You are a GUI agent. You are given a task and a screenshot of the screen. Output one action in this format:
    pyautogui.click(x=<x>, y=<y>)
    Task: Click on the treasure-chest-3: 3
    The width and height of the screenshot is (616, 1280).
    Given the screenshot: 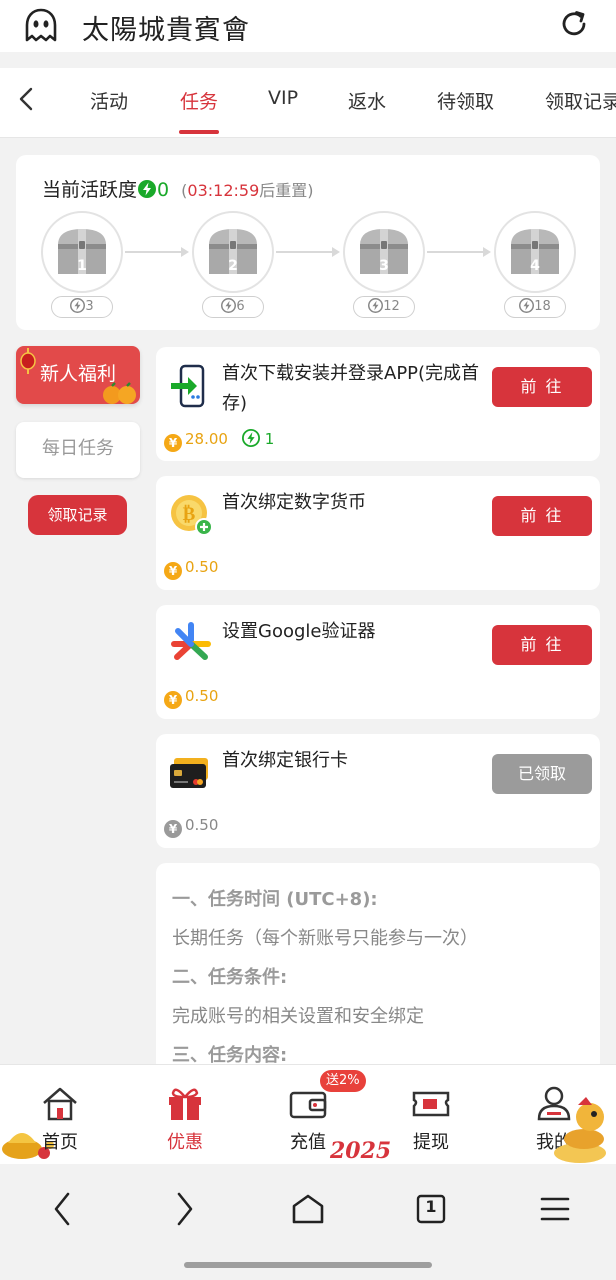 What is the action you would take?
    pyautogui.click(x=384, y=252)
    